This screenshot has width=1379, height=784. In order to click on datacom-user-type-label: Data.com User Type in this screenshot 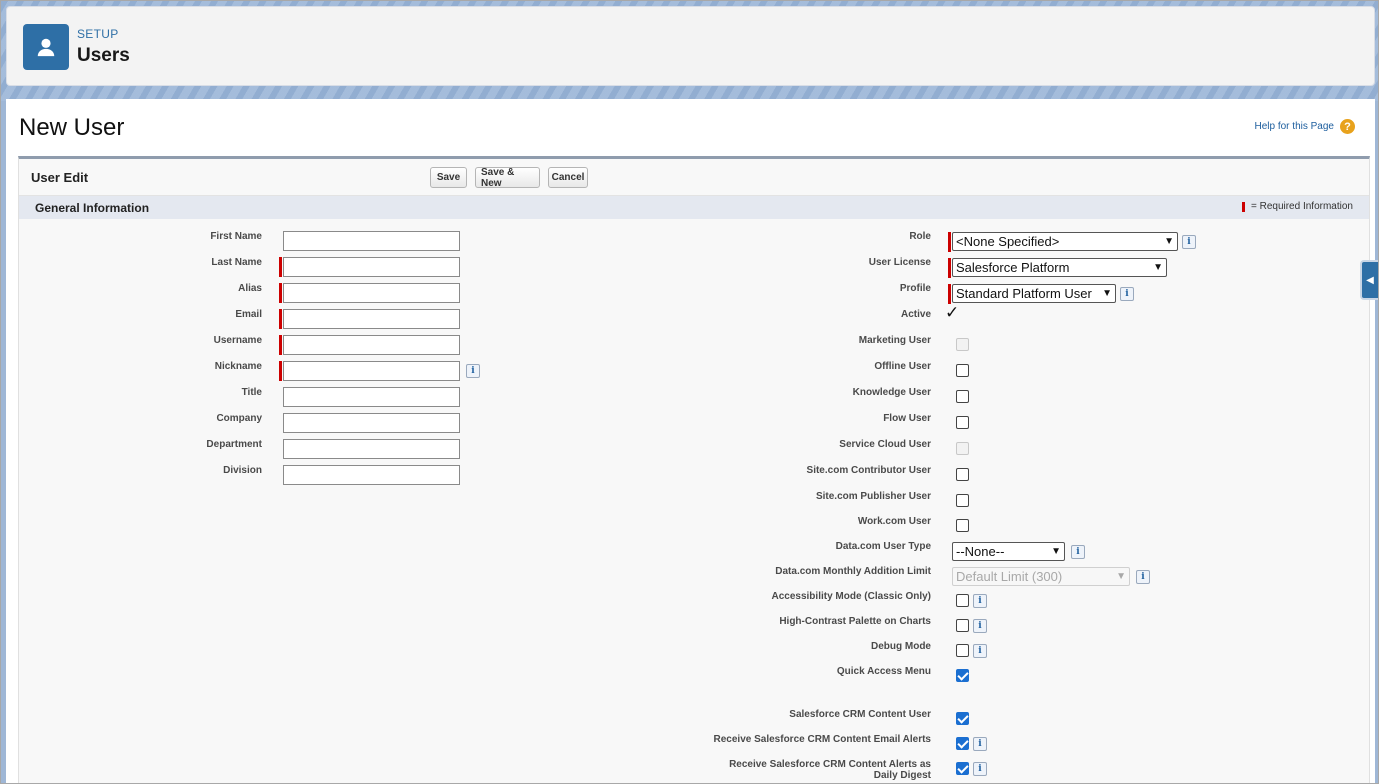, I will do `click(883, 546)`.